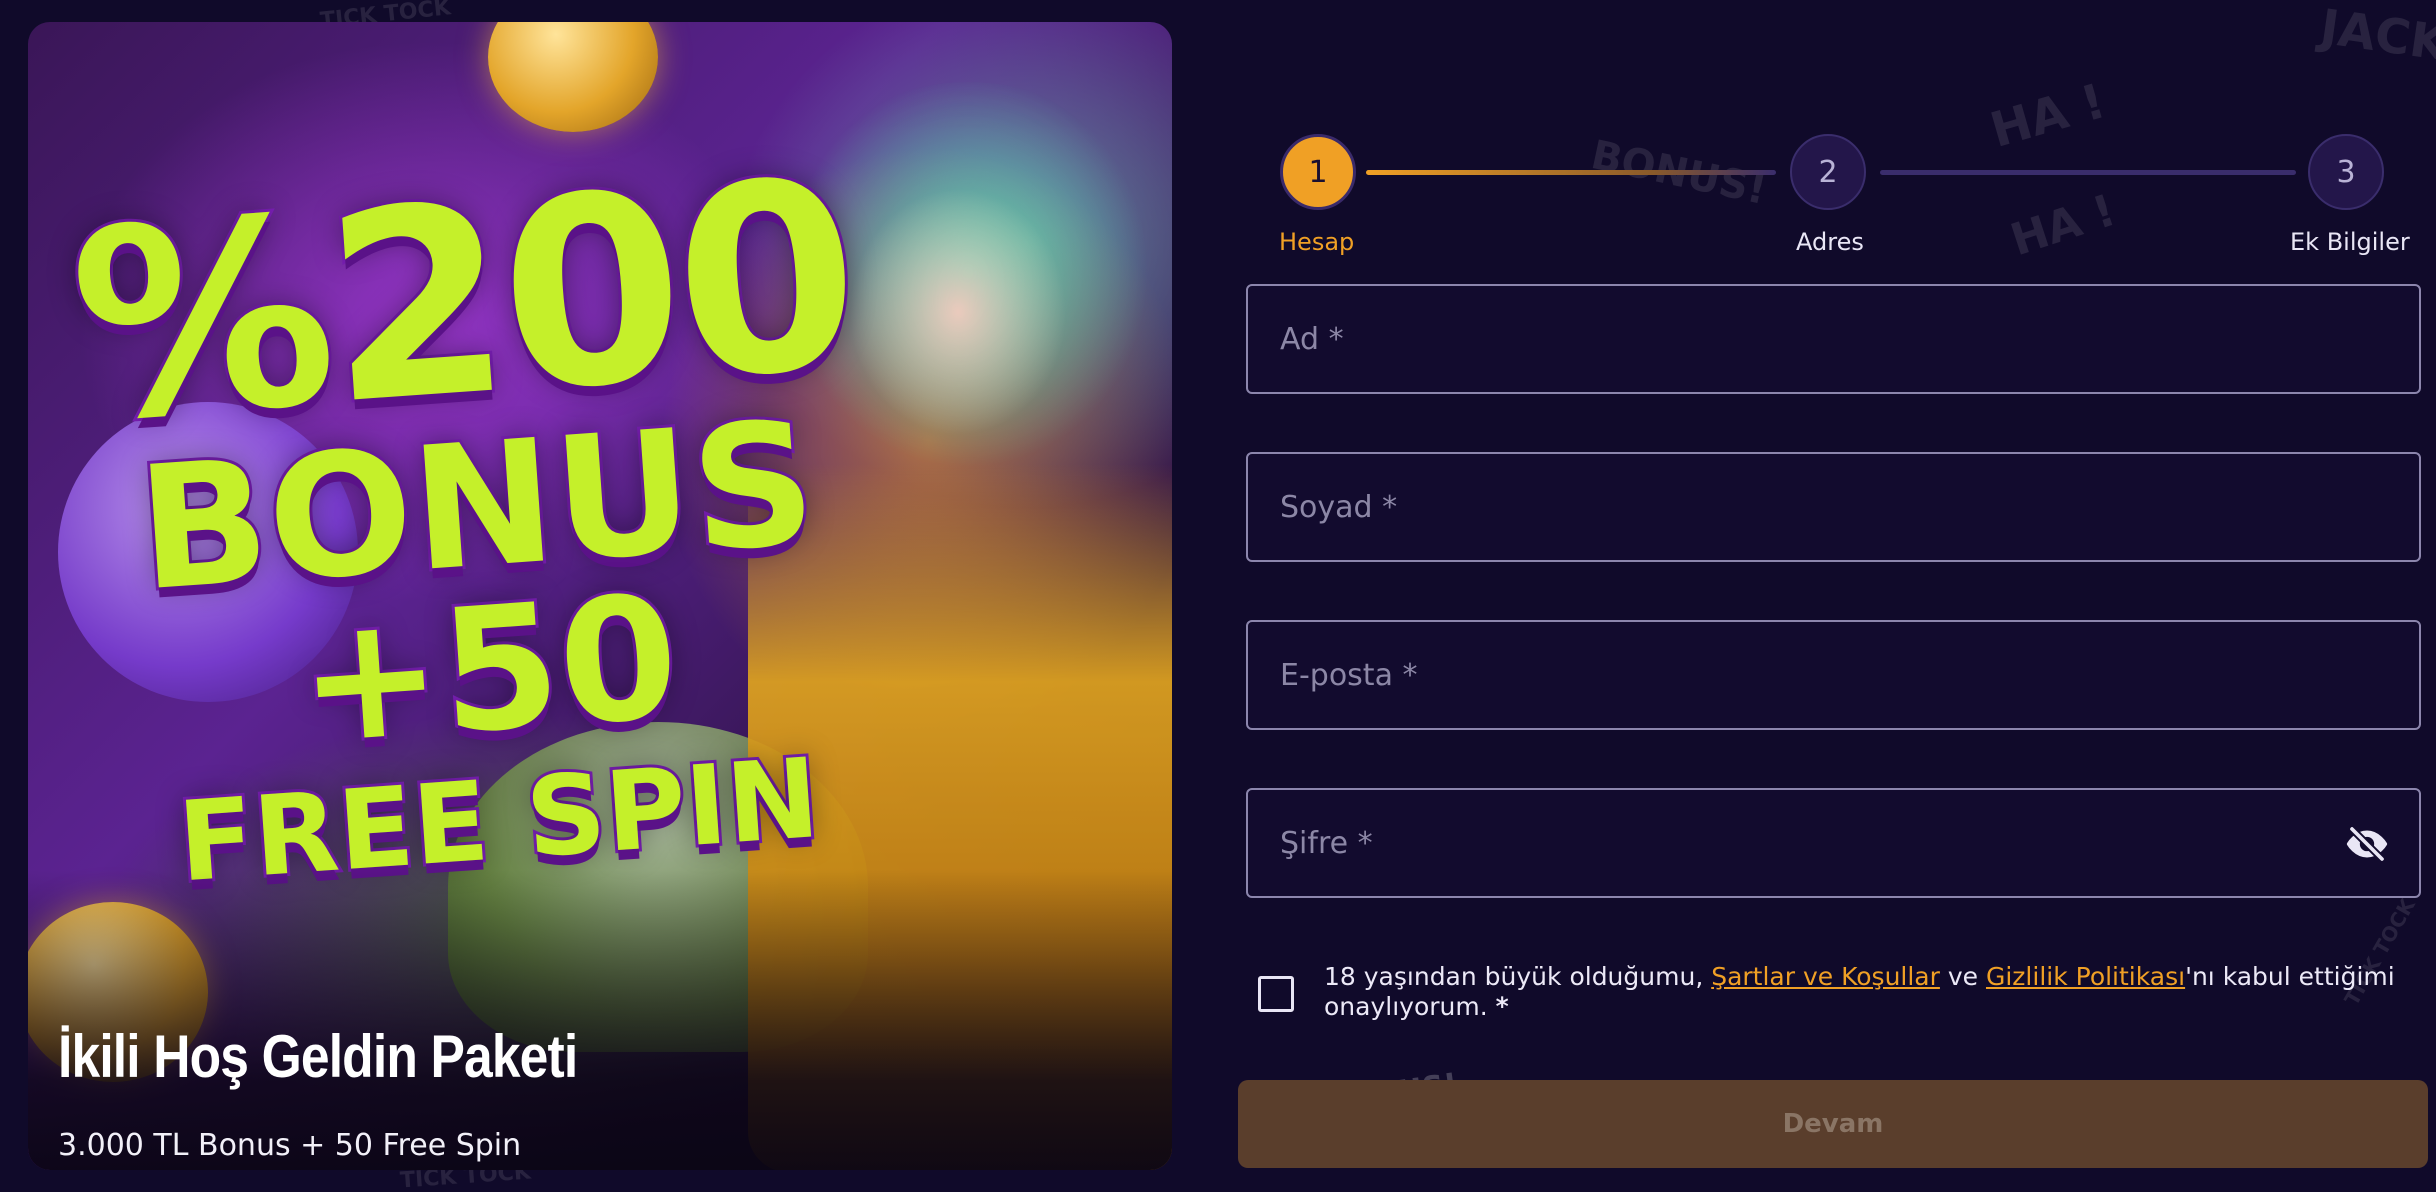 This screenshot has width=2436, height=1192. What do you see at coordinates (2350, 242) in the screenshot?
I see `step-3-label: Ek Bilgiler` at bounding box center [2350, 242].